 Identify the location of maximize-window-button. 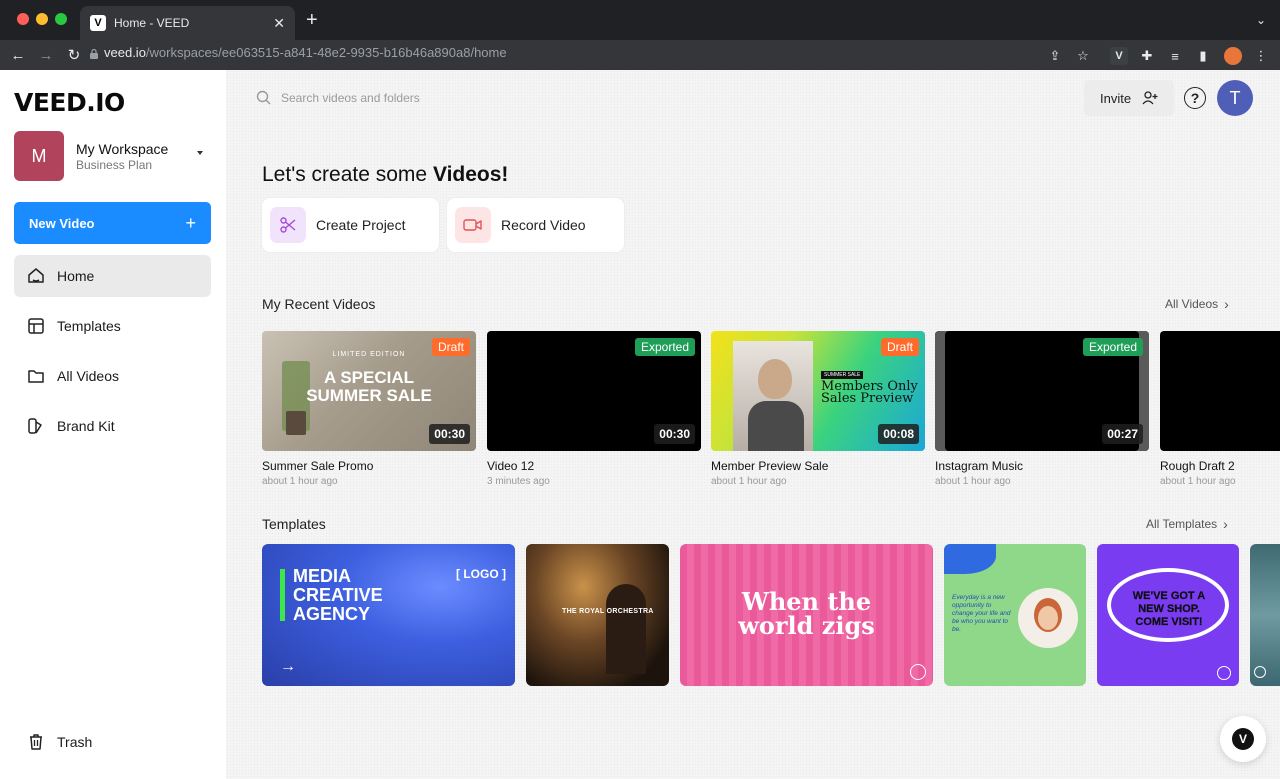
(61, 19).